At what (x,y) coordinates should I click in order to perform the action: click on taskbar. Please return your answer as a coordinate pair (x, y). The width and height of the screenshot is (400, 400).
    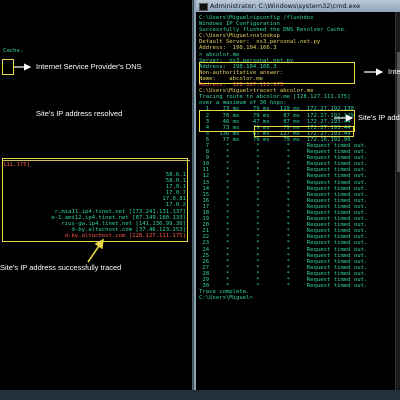
    Looking at the image, I should click on (200, 395).